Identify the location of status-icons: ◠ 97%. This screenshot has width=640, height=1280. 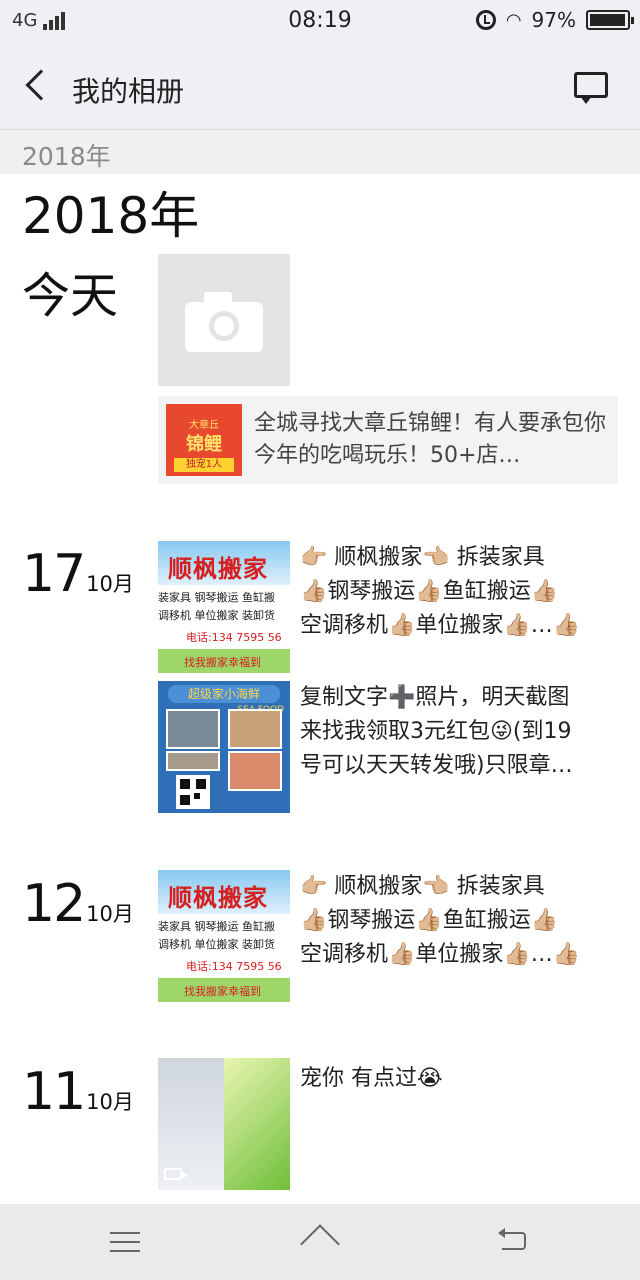
(554, 20).